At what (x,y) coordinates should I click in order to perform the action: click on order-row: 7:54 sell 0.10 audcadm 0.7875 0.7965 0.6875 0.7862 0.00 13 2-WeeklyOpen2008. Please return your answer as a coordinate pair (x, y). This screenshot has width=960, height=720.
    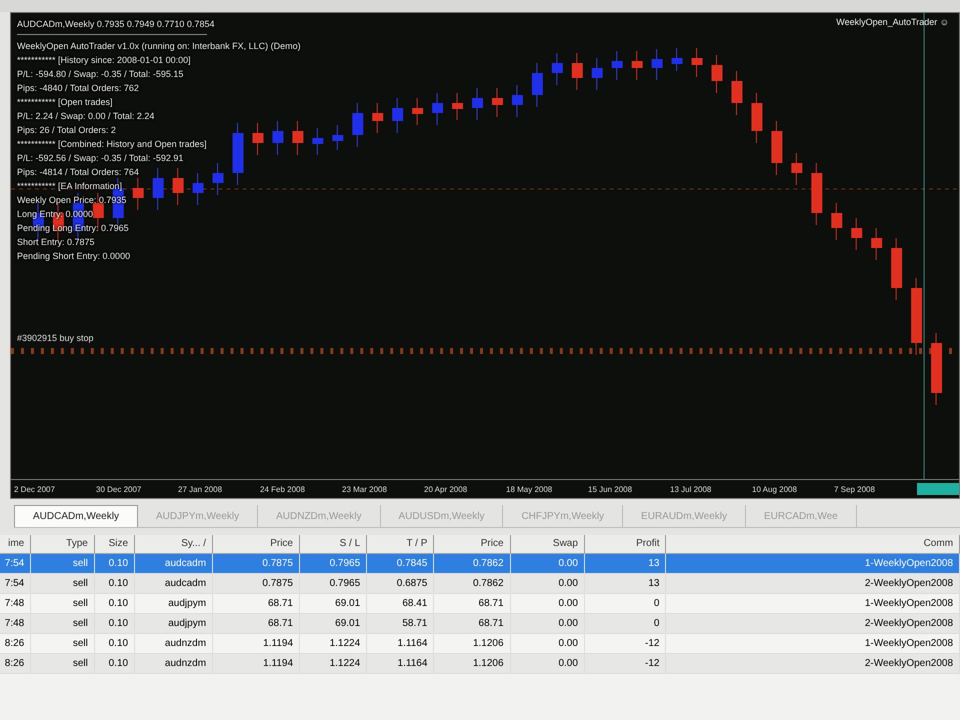
    Looking at the image, I should click on (480, 584).